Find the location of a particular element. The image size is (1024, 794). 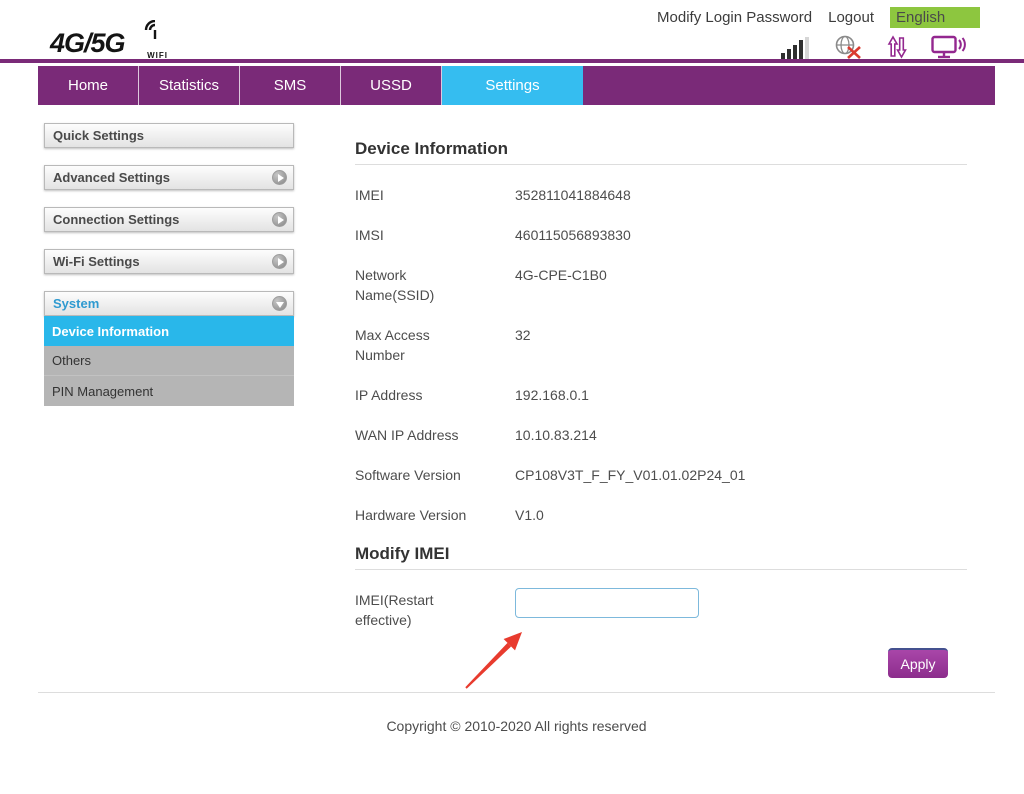

tab-home: Home is located at coordinates (88, 85).